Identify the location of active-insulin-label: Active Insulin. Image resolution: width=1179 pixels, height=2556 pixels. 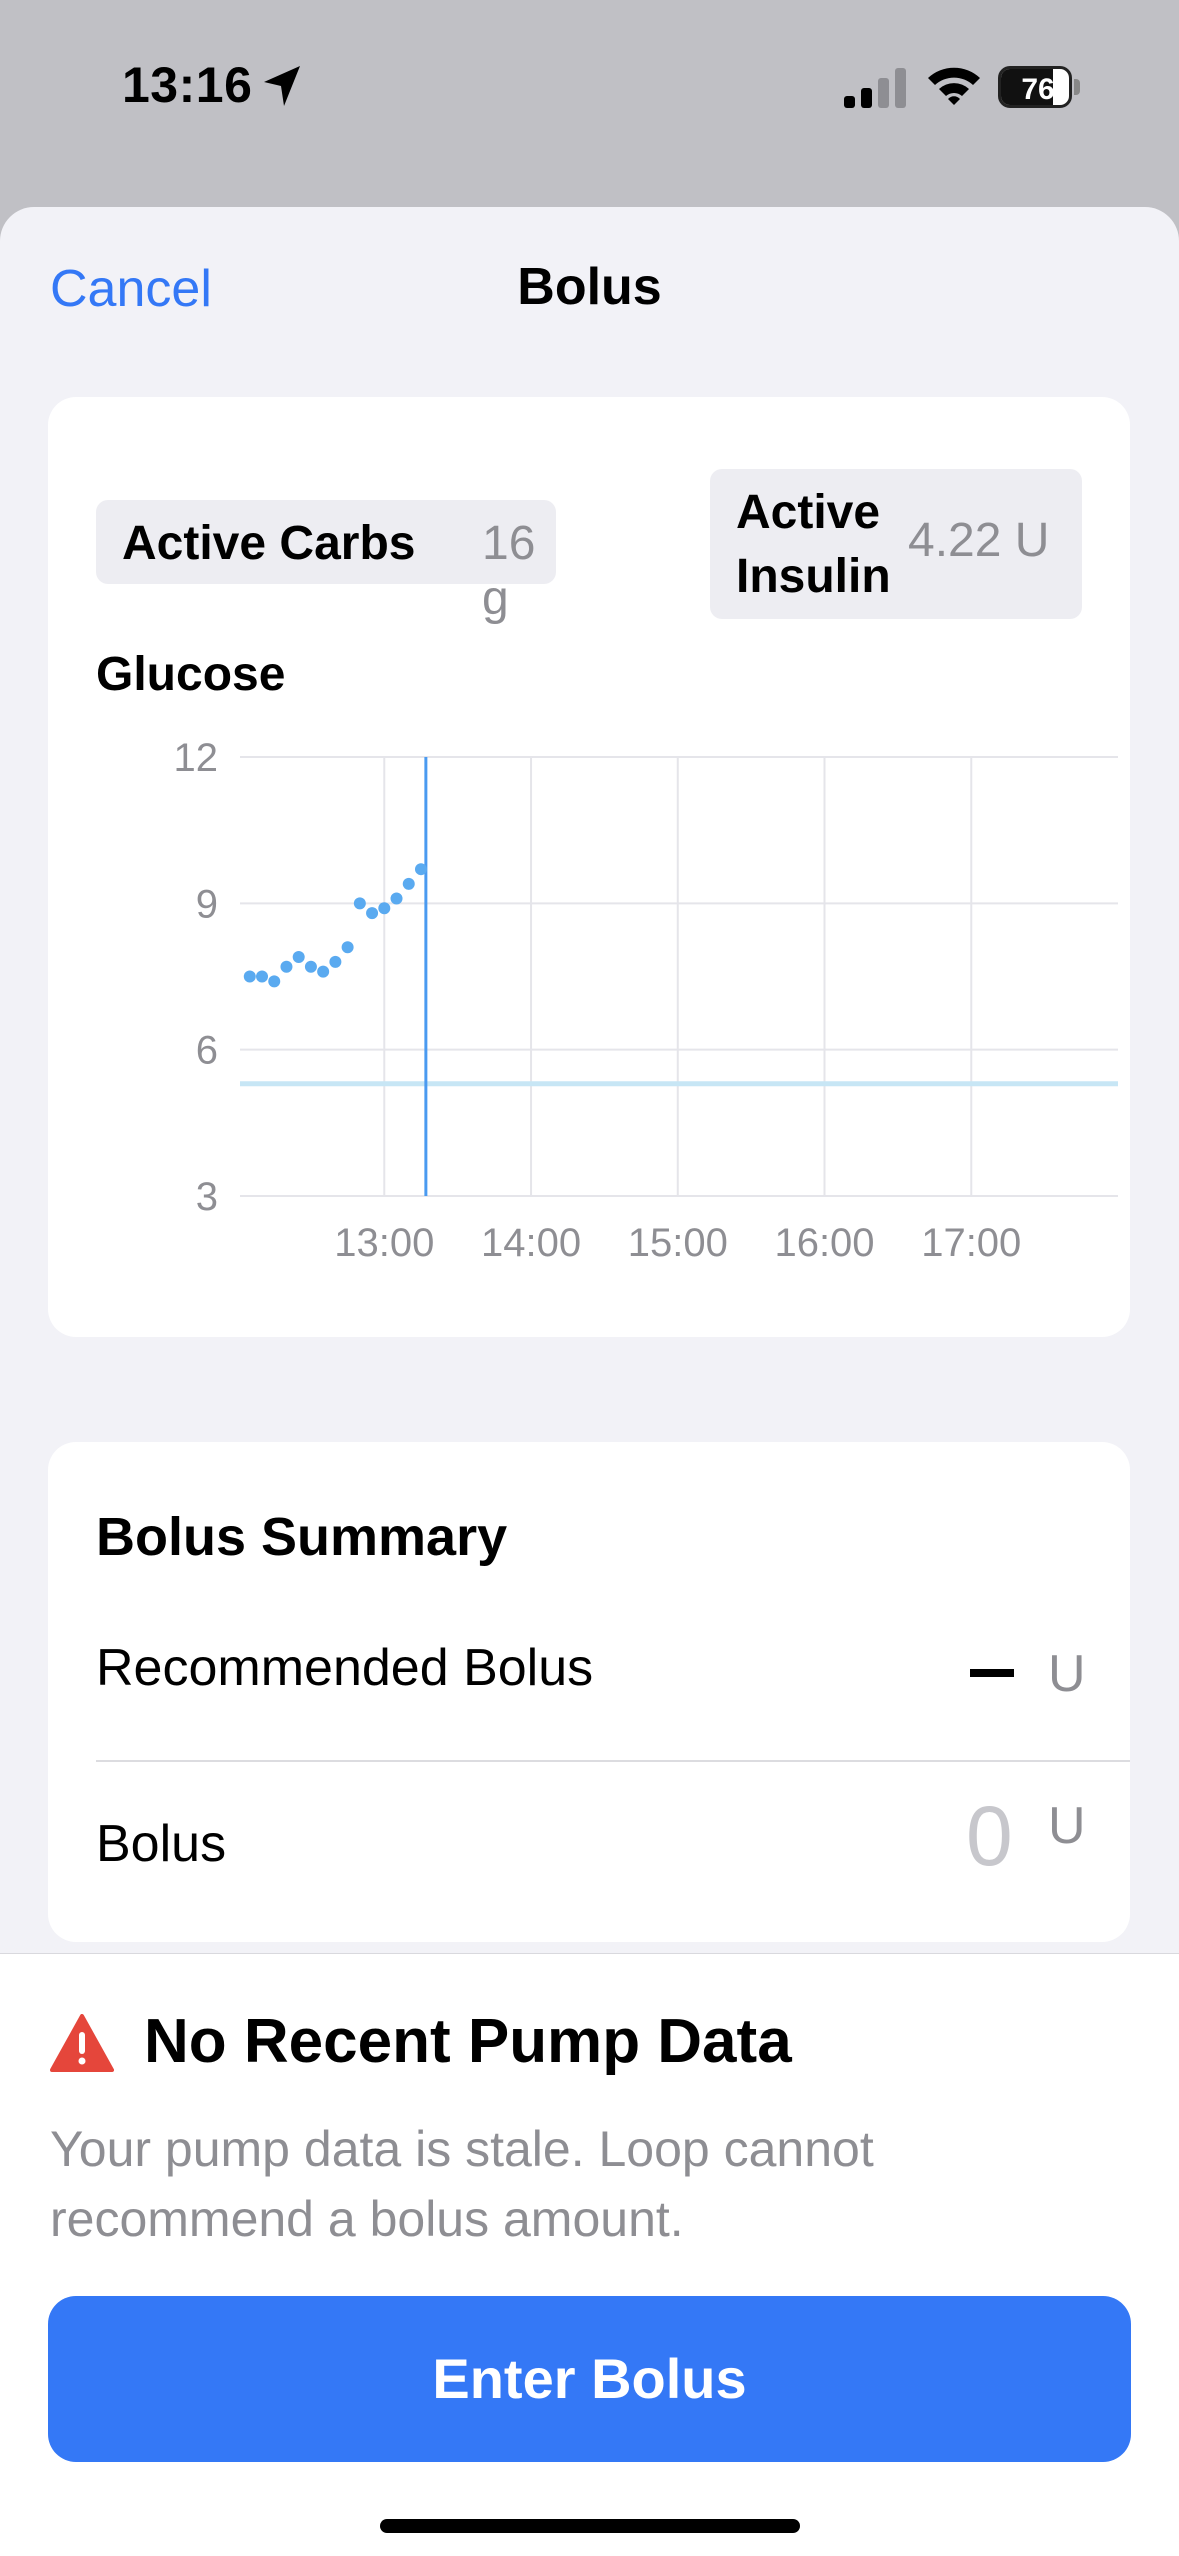
(813, 544).